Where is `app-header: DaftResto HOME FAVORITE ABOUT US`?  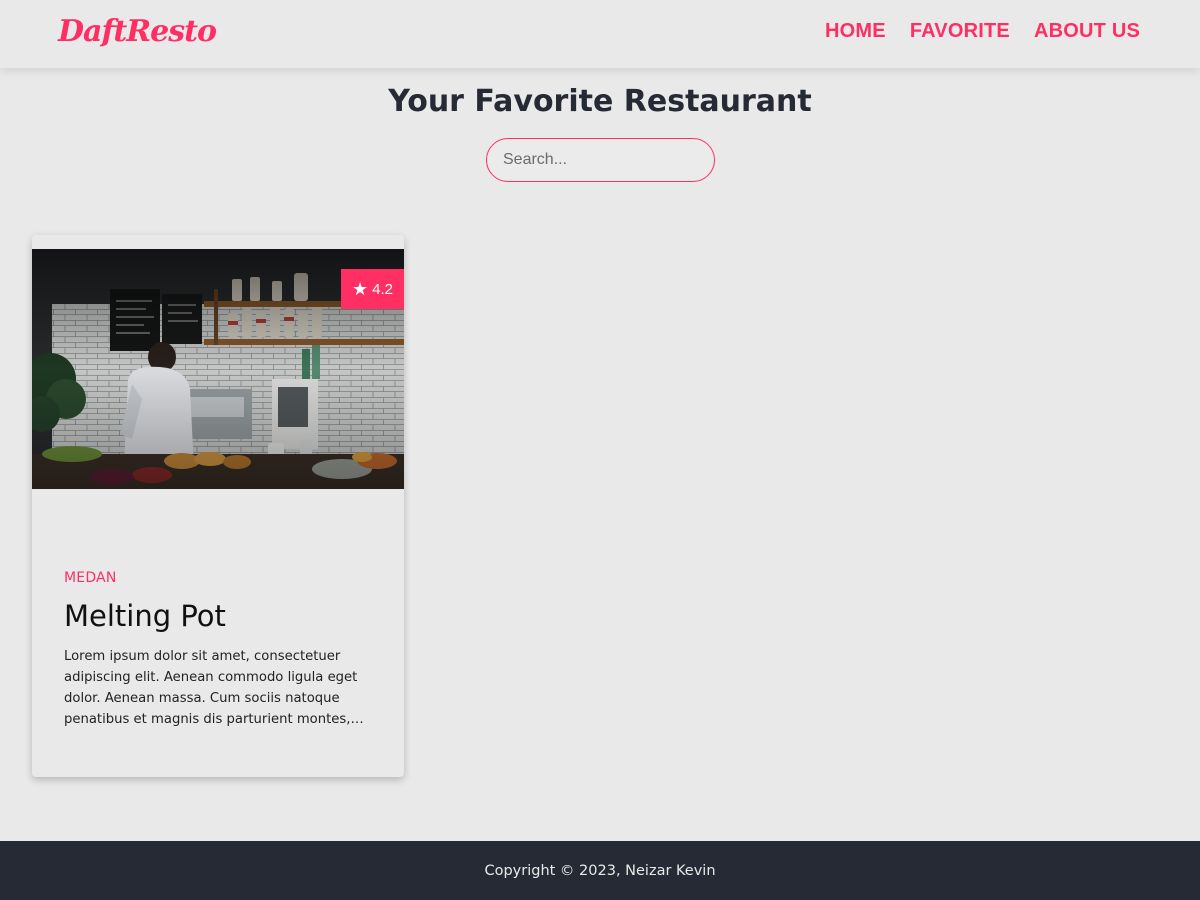
app-header: DaftResto HOME FAVORITE ABOUT US is located at coordinates (600, 34).